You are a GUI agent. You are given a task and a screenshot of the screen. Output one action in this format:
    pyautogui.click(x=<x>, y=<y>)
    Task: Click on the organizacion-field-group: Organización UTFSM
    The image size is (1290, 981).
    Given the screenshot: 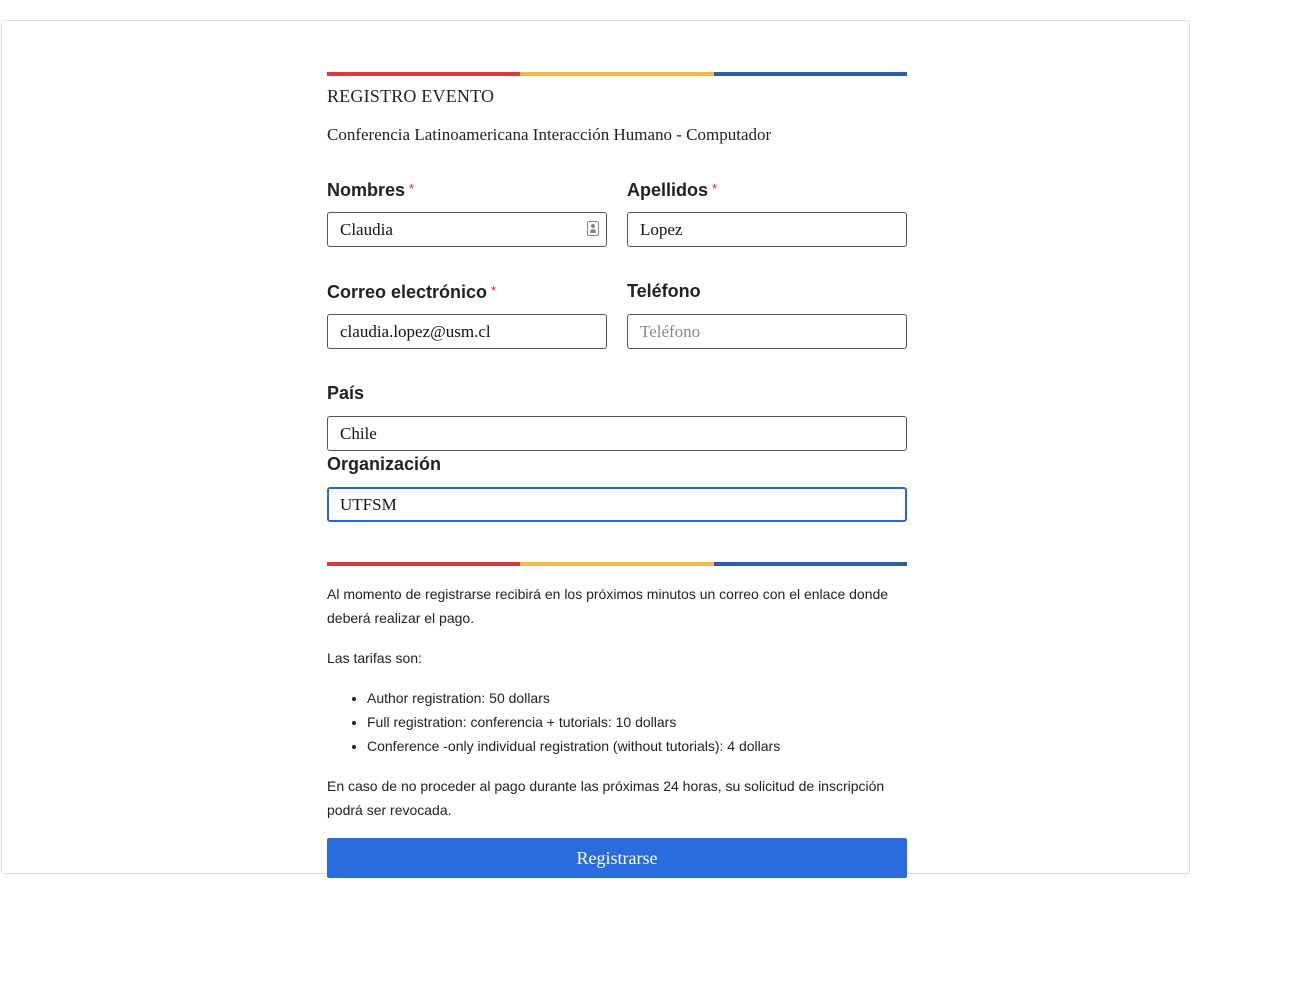 What is the action you would take?
    pyautogui.click(x=617, y=487)
    